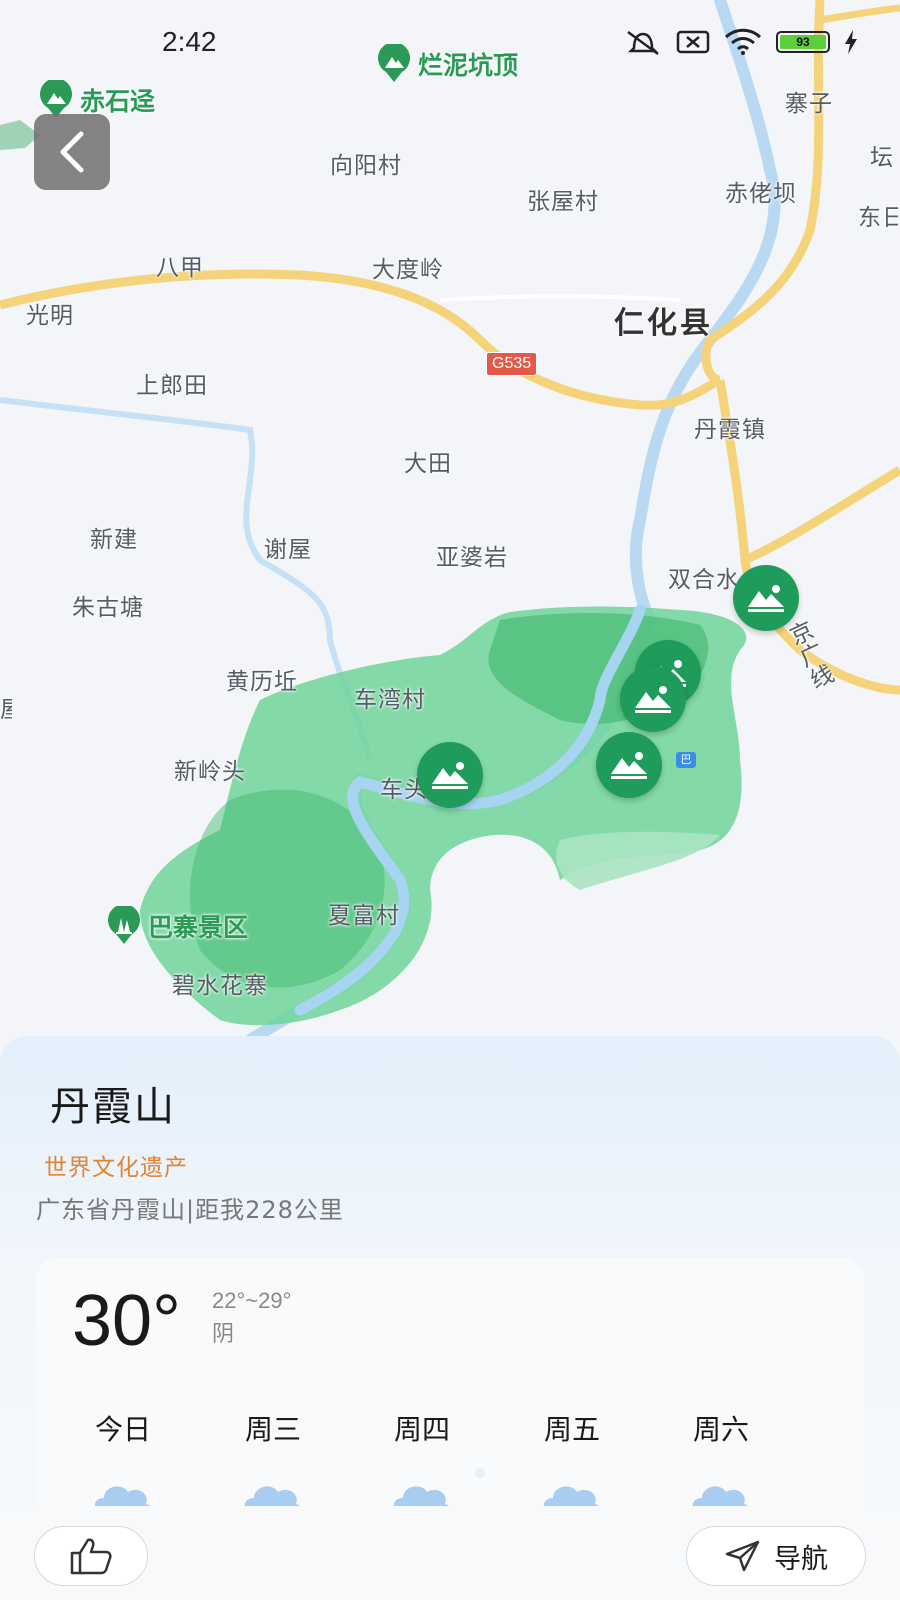  Describe the element at coordinates (428, 464) in the screenshot. I see `place-label: 大田` at that location.